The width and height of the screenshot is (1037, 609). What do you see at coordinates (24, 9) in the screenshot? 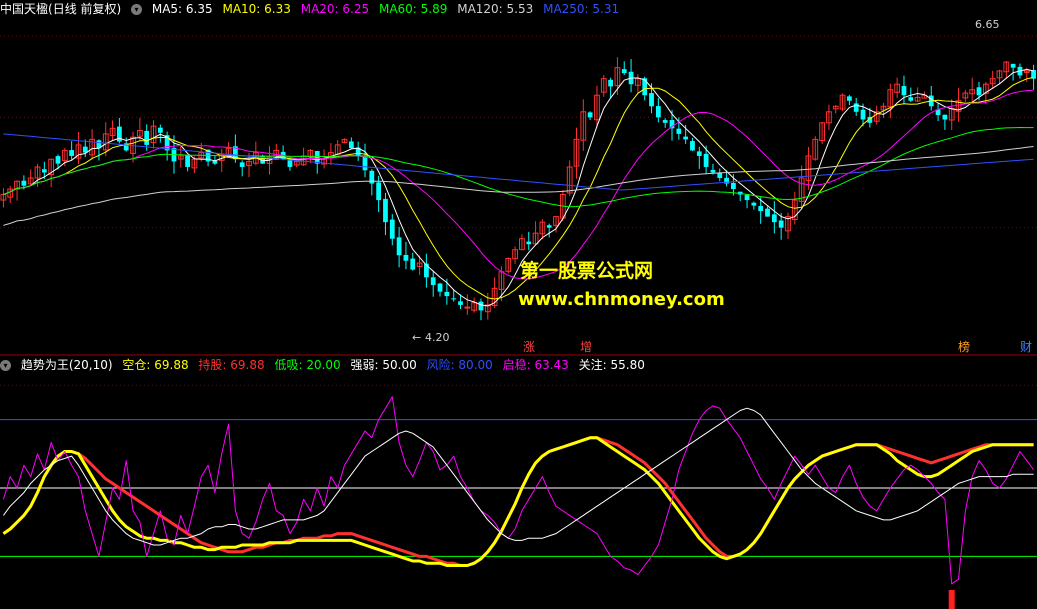
I see `stock-name: 中国天楹` at bounding box center [24, 9].